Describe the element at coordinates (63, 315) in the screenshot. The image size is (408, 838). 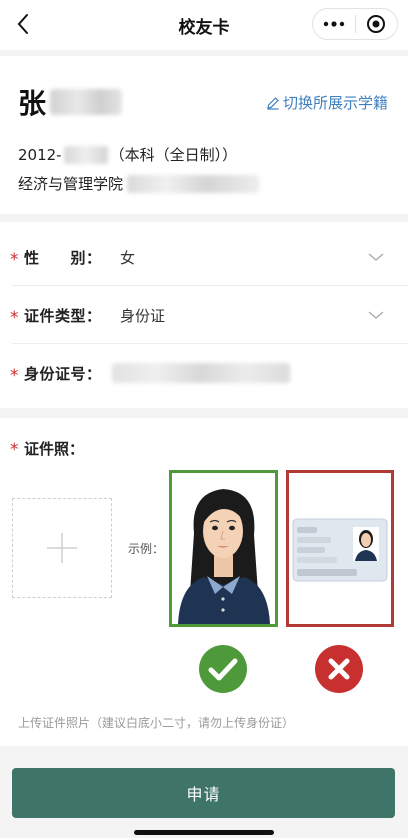
I see `id-type-label: 证件类型：` at that location.